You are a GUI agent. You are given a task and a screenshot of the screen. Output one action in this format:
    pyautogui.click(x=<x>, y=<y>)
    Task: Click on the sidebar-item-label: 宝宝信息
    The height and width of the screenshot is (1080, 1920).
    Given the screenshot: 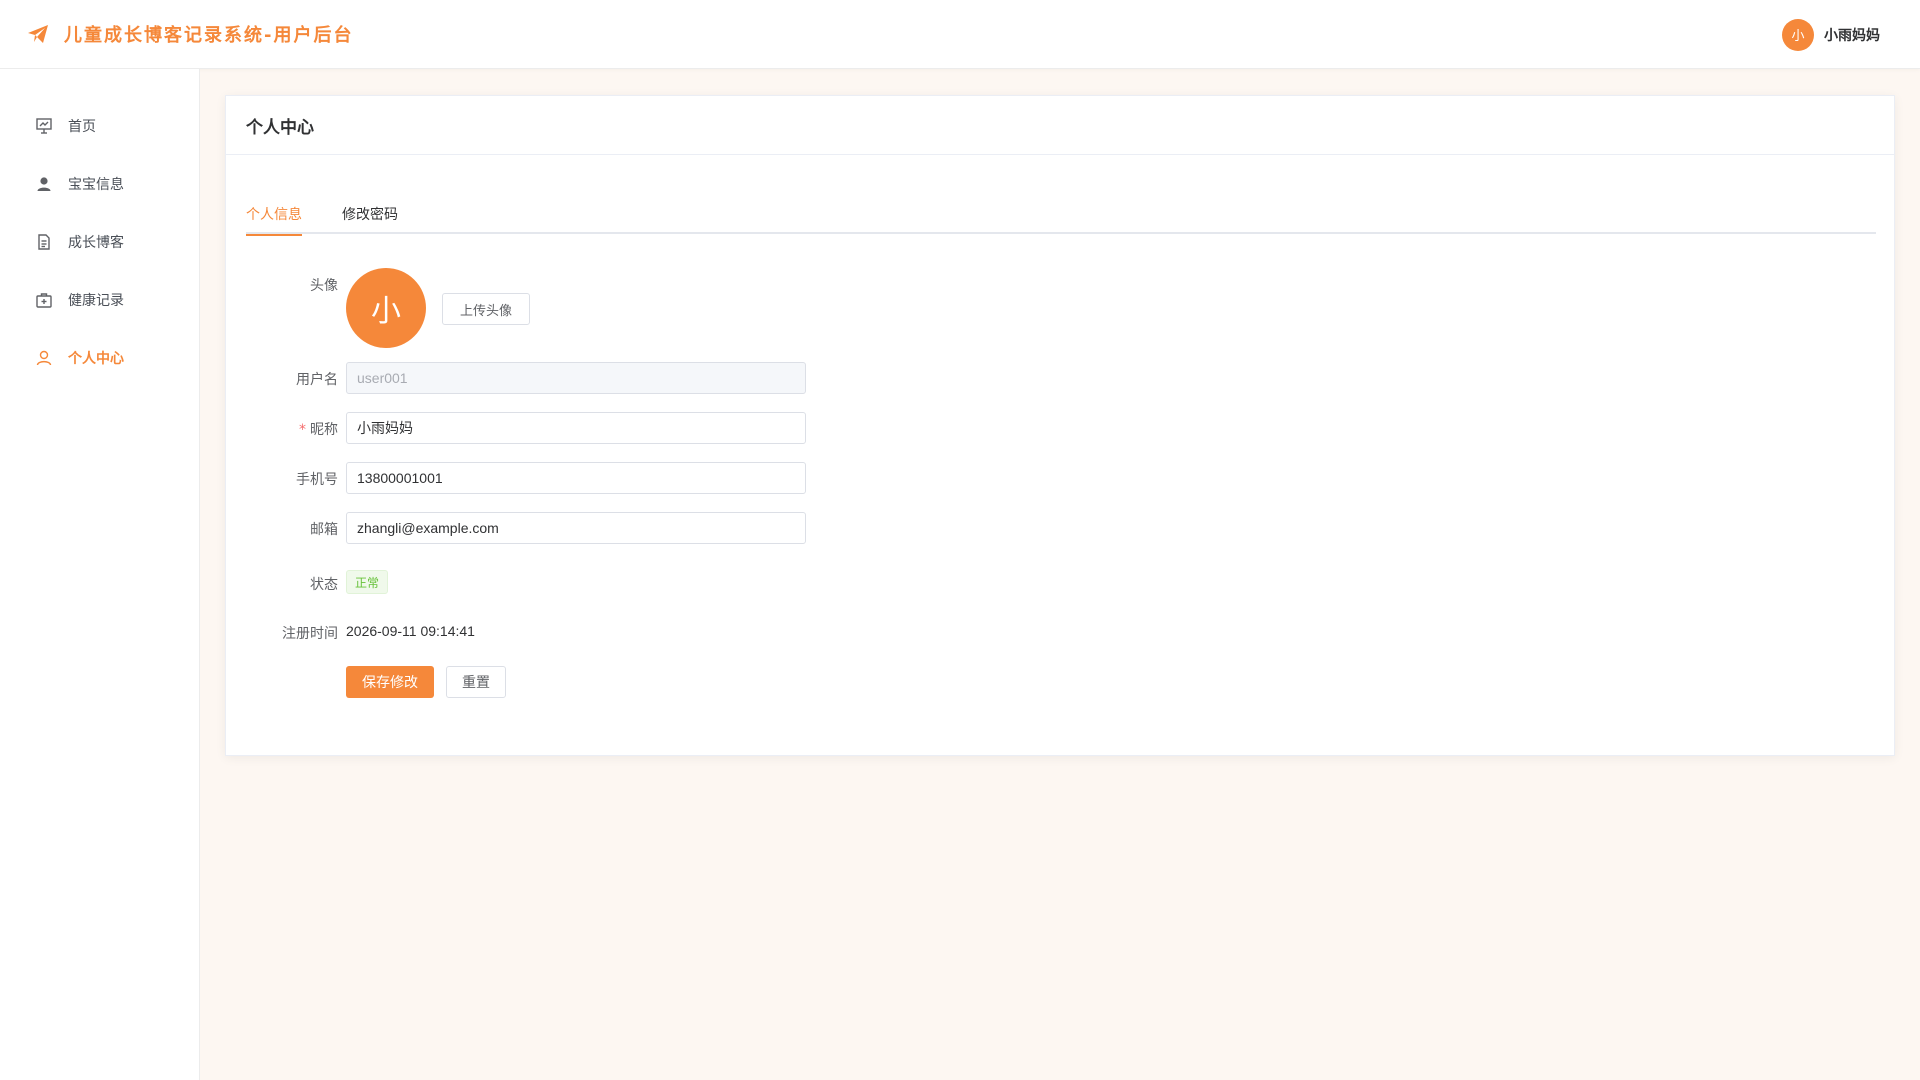 What is the action you would take?
    pyautogui.click(x=96, y=185)
    